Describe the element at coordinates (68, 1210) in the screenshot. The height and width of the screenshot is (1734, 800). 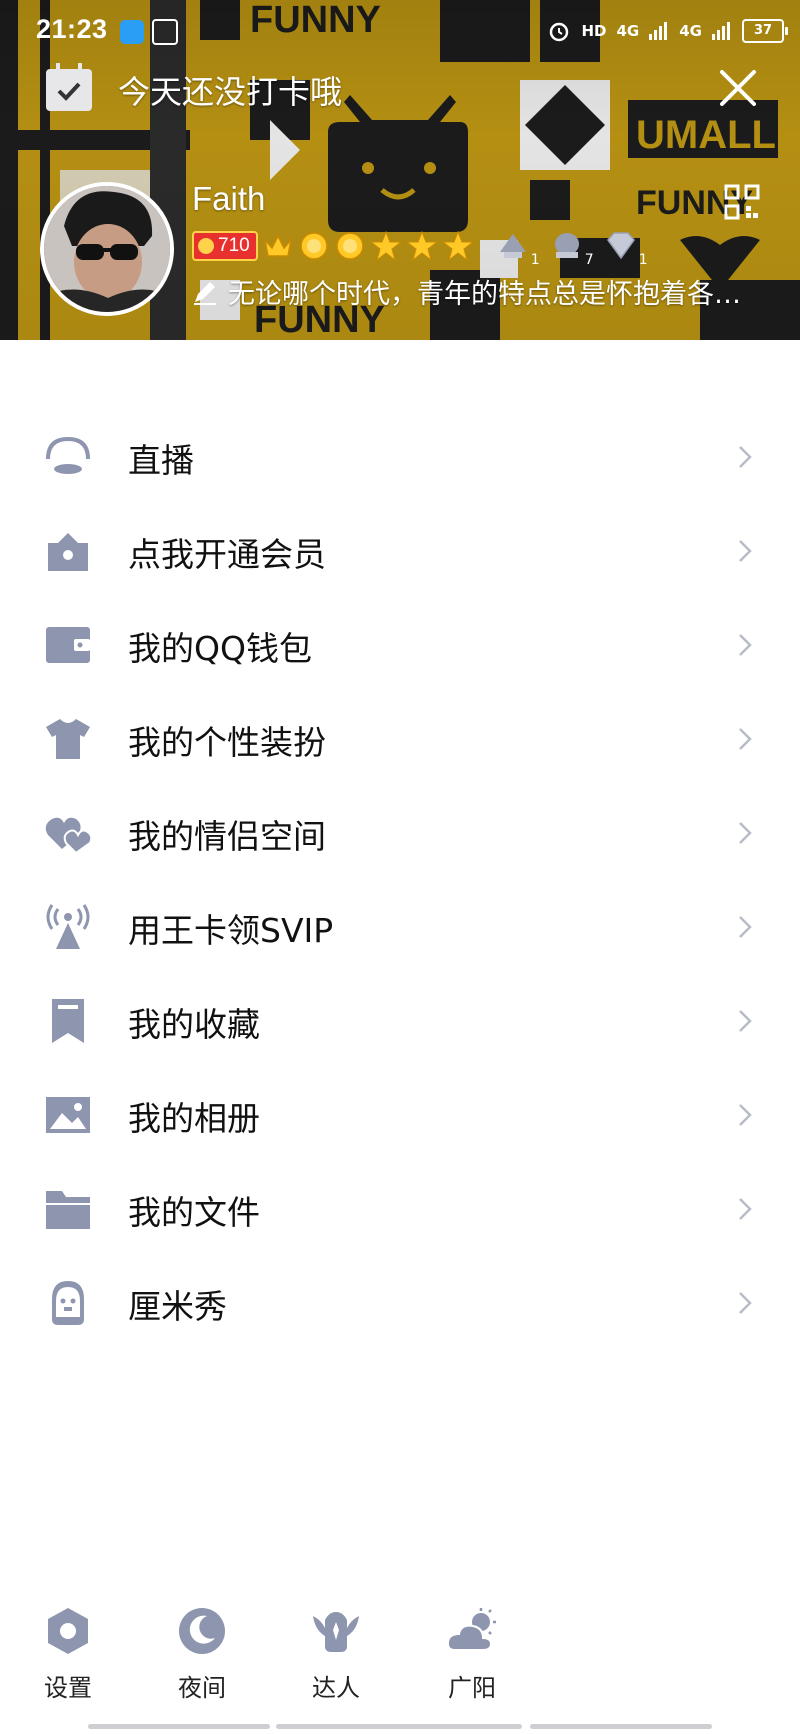
I see `folder-icon` at that location.